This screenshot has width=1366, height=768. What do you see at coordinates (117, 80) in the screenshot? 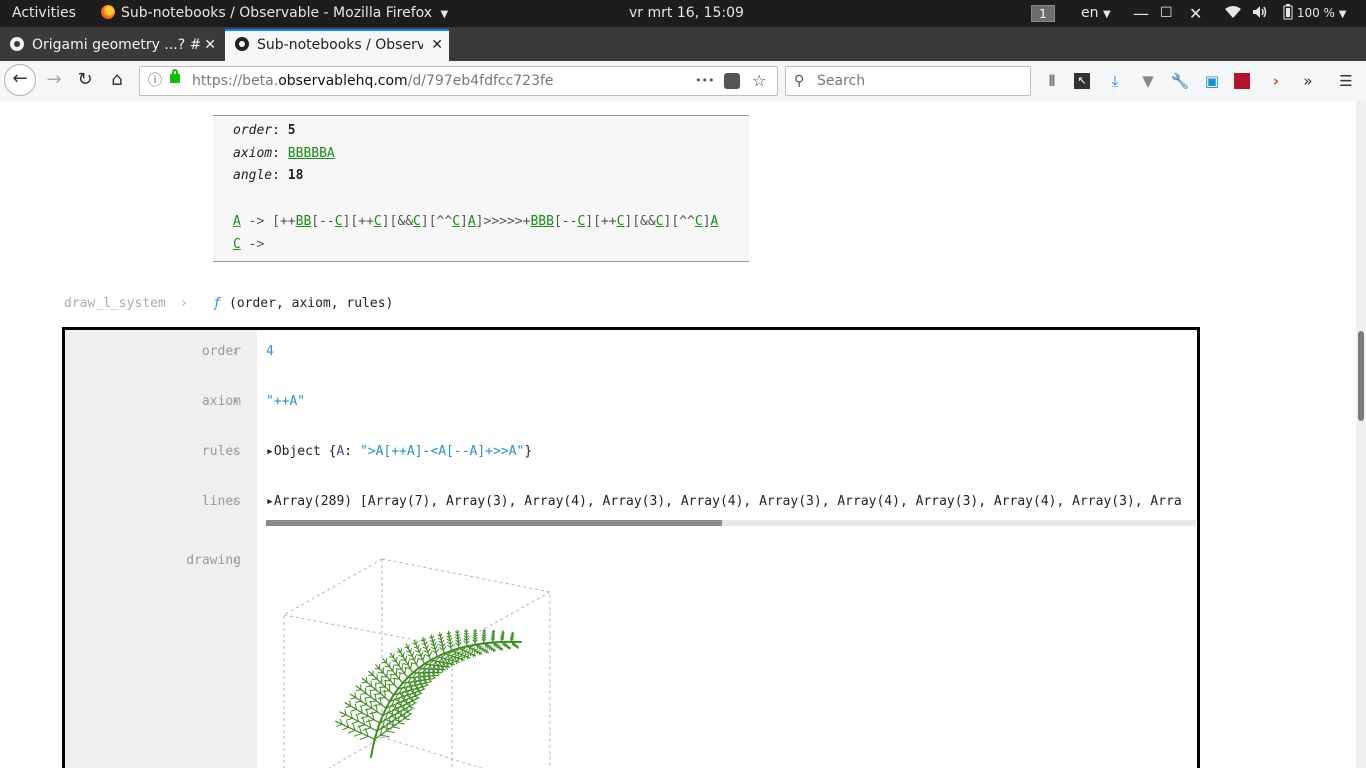
I see `home-button: ⌂` at bounding box center [117, 80].